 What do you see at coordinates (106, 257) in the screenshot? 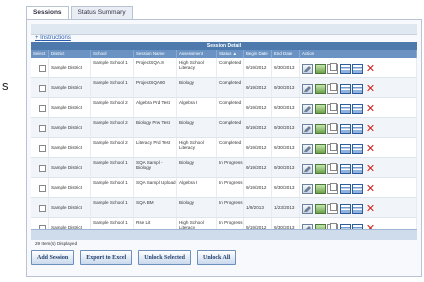
I see `export-excel-button: Export to Excel` at bounding box center [106, 257].